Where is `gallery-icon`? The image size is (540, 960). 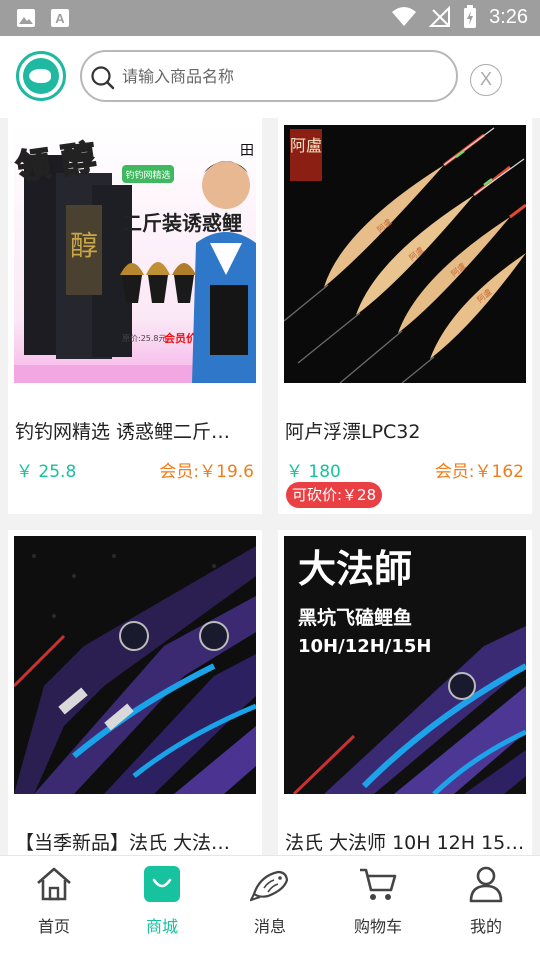
gallery-icon is located at coordinates (26, 18).